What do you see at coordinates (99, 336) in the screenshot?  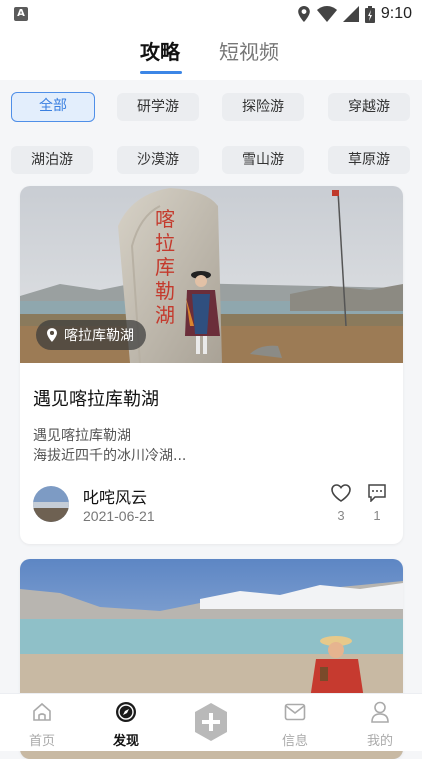 I see `location-label: 喀拉库勒湖` at bounding box center [99, 336].